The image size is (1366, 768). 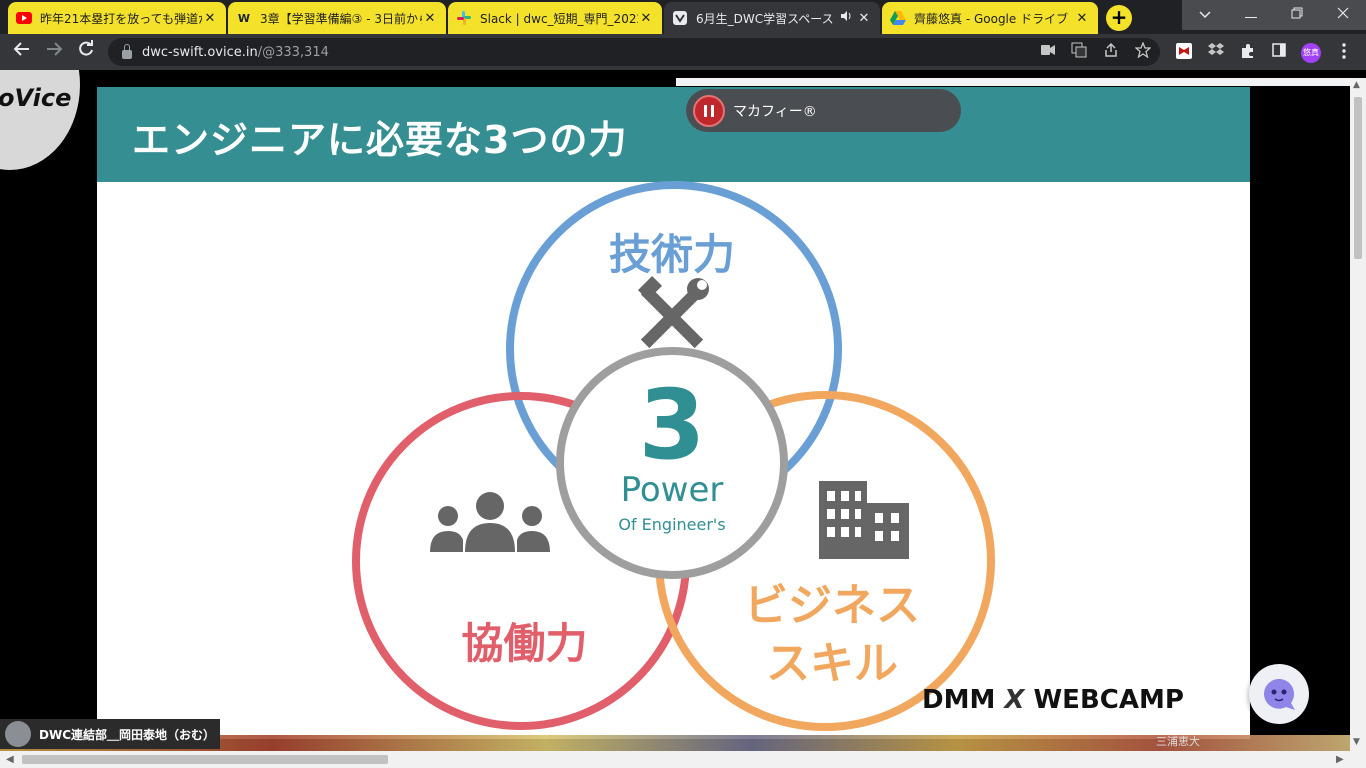 I want to click on window-close-button, so click(x=1343, y=15).